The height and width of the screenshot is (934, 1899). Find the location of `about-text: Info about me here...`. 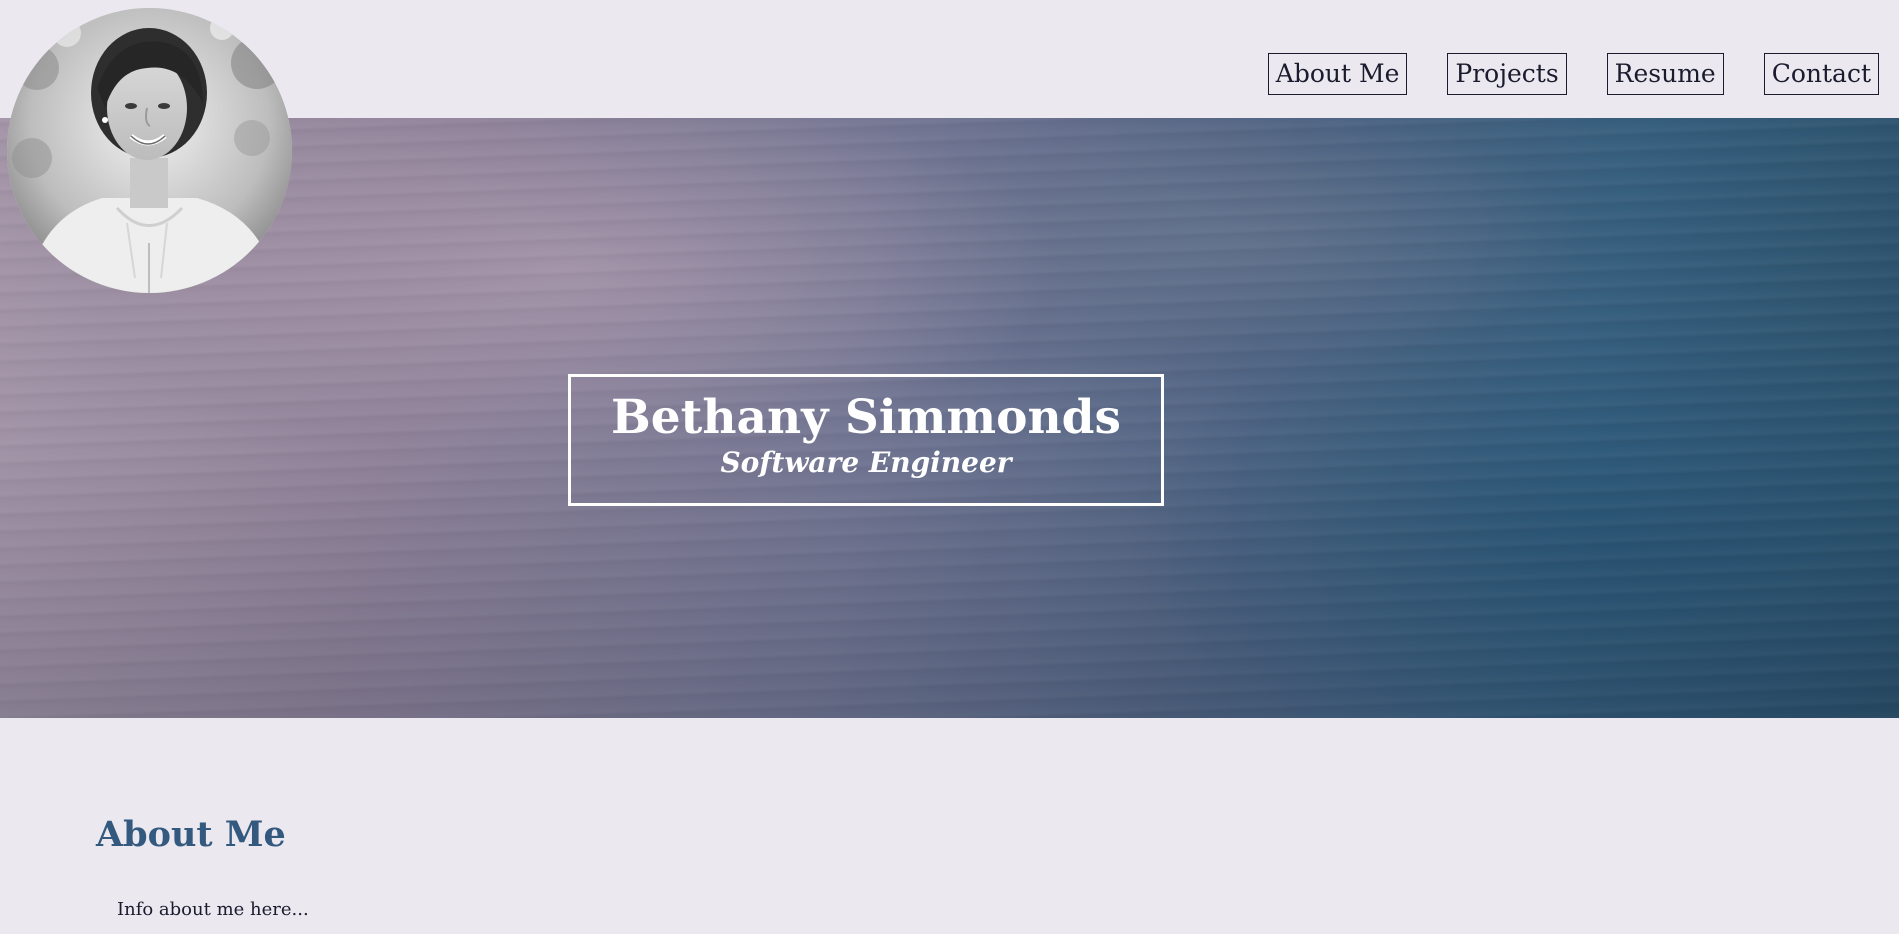

about-text: Info about me here... is located at coordinates (213, 909).